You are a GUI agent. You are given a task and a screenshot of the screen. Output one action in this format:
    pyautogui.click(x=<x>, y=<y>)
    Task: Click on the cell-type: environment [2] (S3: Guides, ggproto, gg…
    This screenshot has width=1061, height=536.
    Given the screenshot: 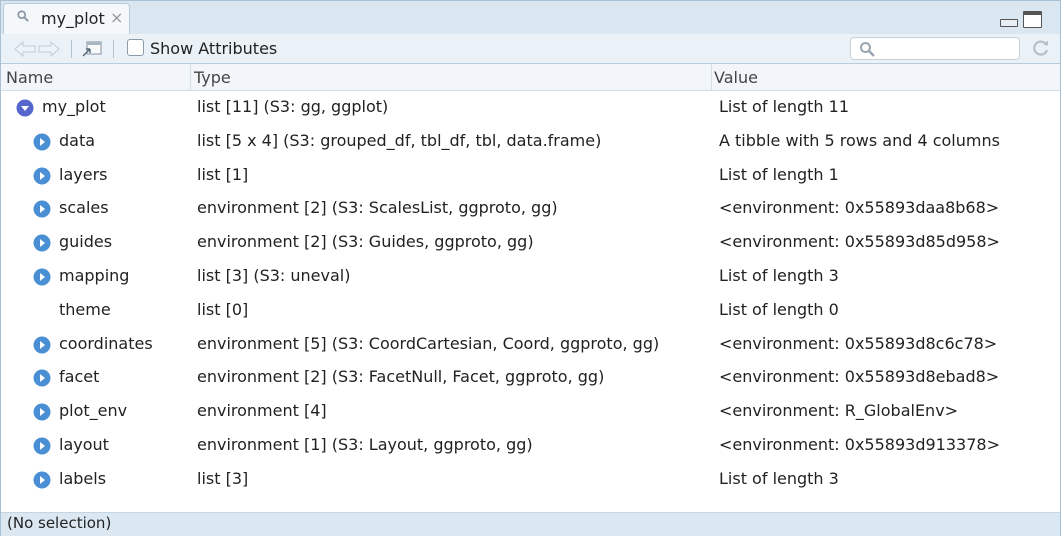 What is the action you would take?
    pyautogui.click(x=365, y=242)
    